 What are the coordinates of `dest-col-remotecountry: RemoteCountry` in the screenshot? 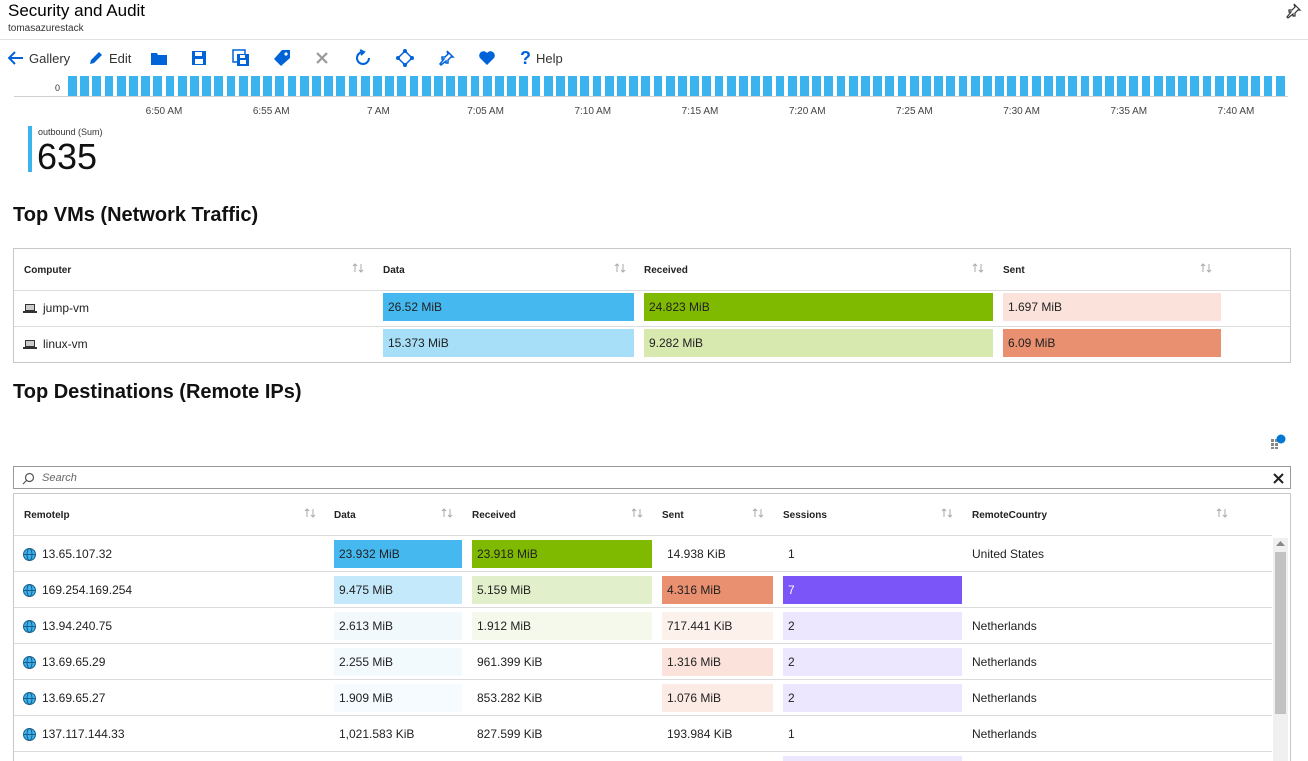 It's located at (1009, 515).